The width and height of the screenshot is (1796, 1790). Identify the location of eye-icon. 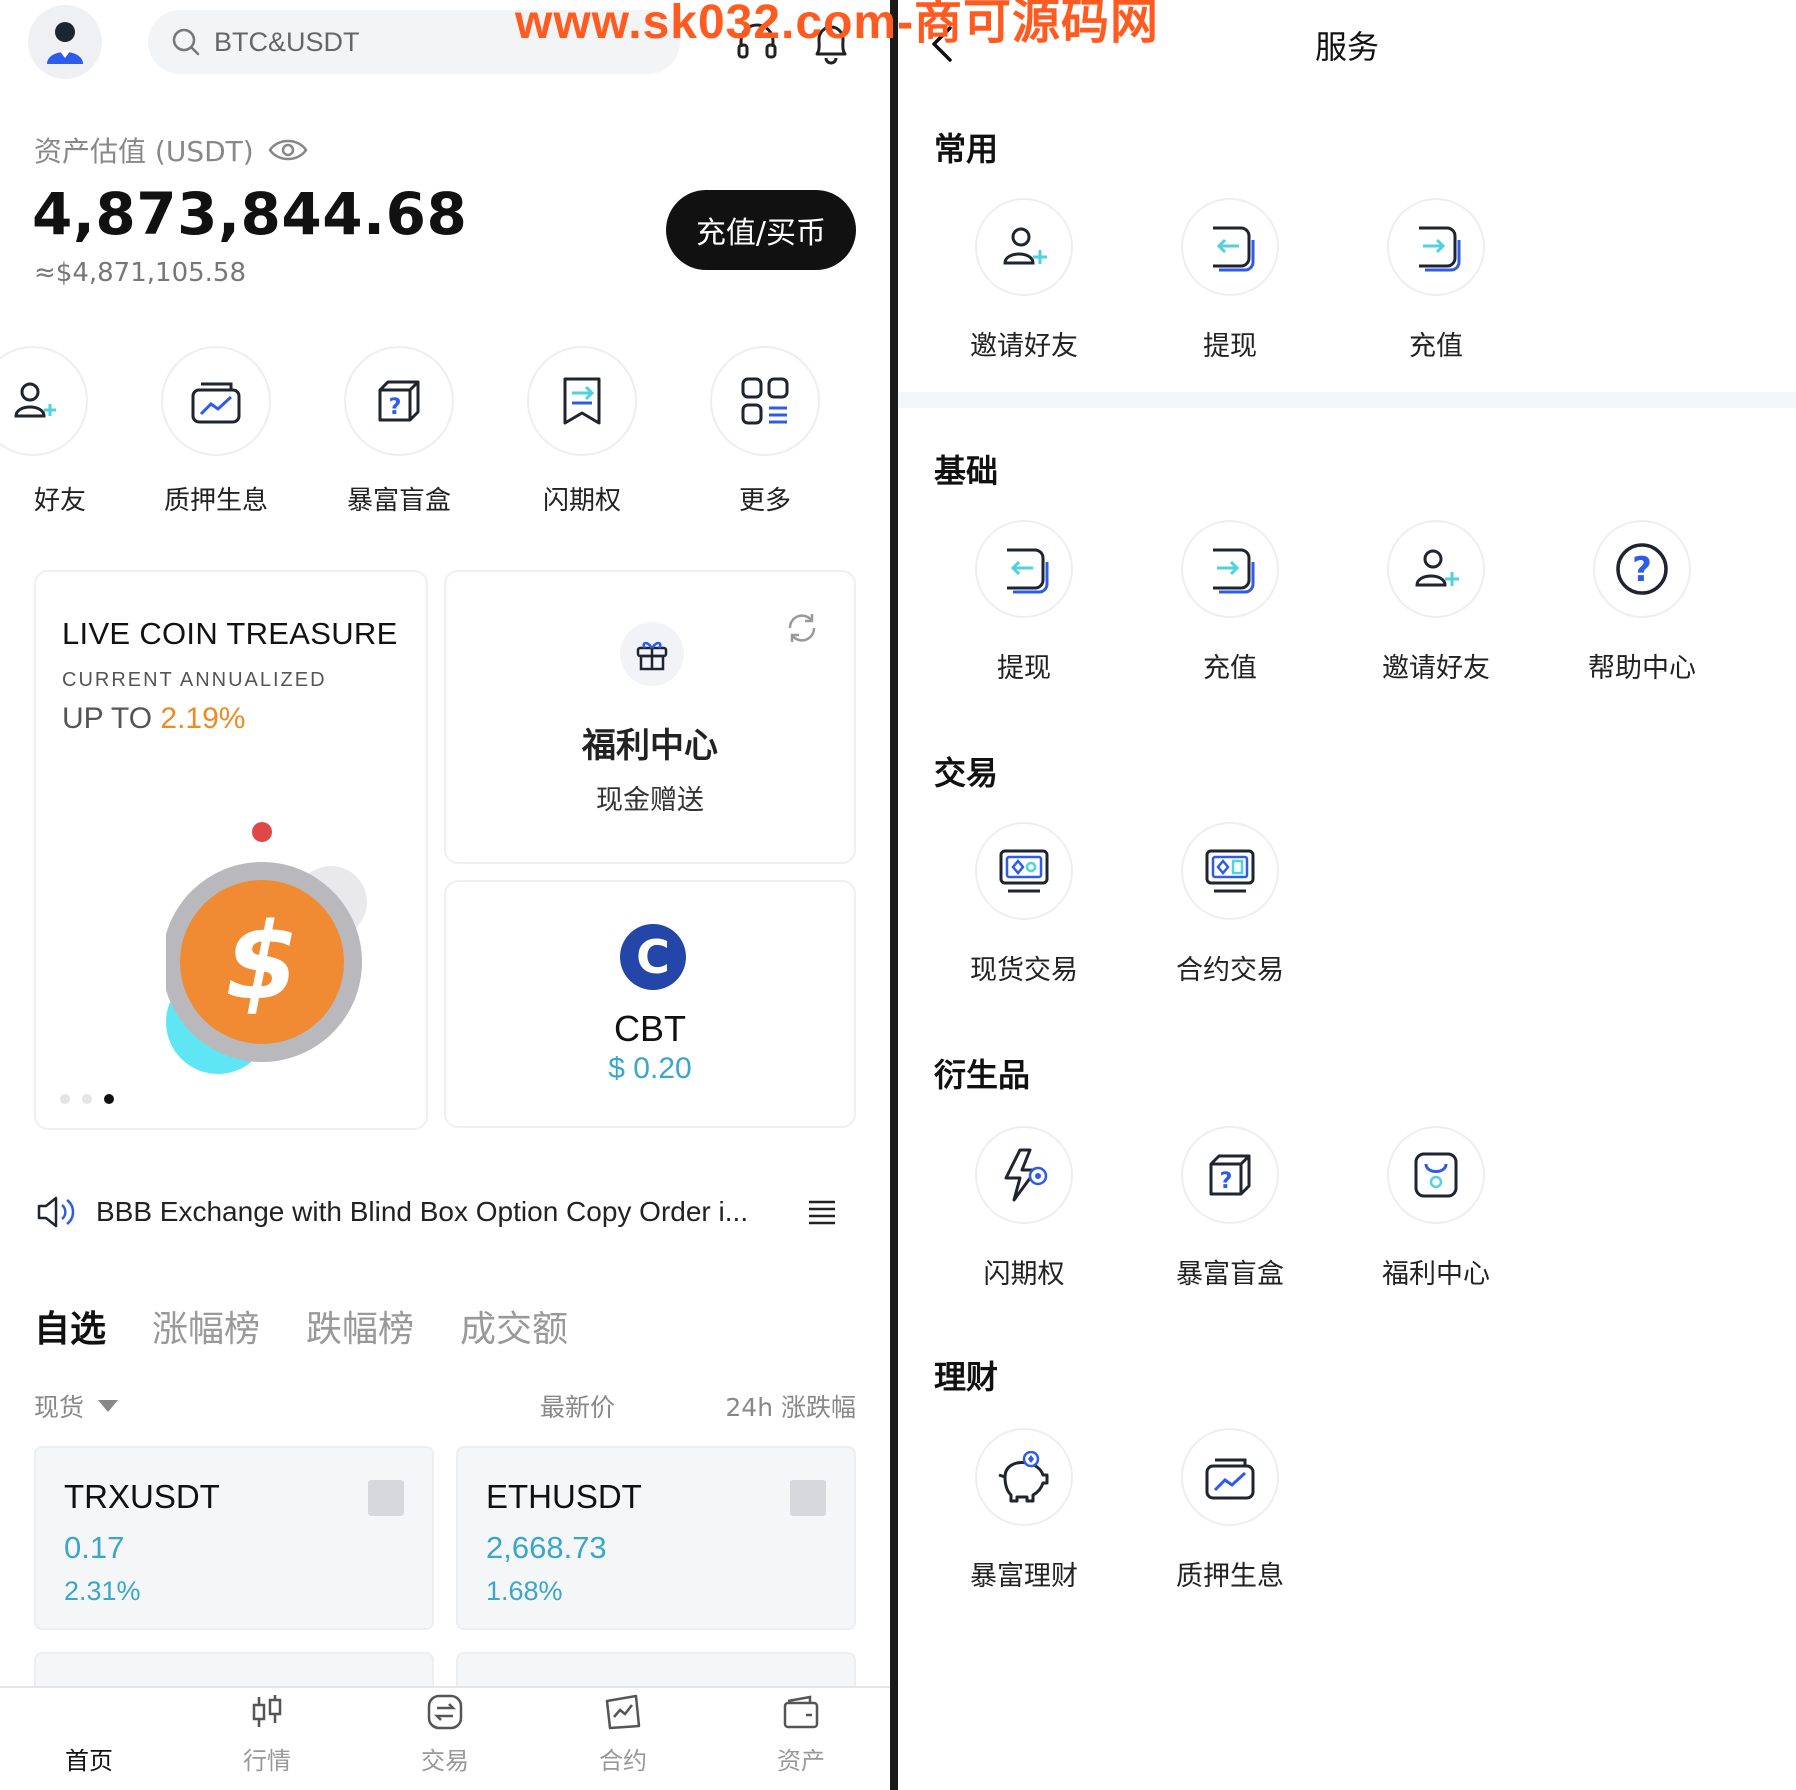
(288, 150).